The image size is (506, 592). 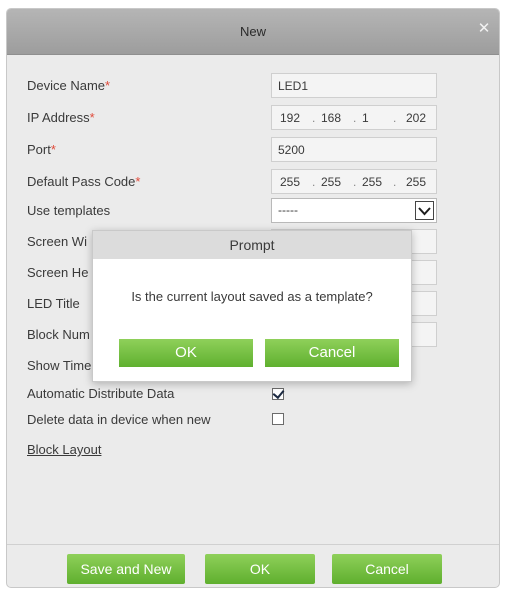 What do you see at coordinates (253, 544) in the screenshot?
I see `footer-divider` at bounding box center [253, 544].